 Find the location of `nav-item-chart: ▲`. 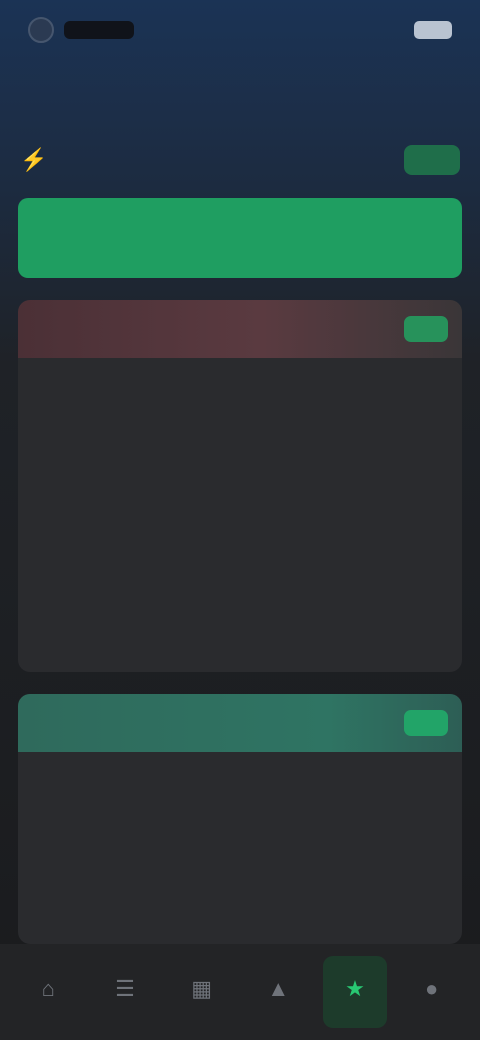

nav-item-chart: ▲ is located at coordinates (278, 992).